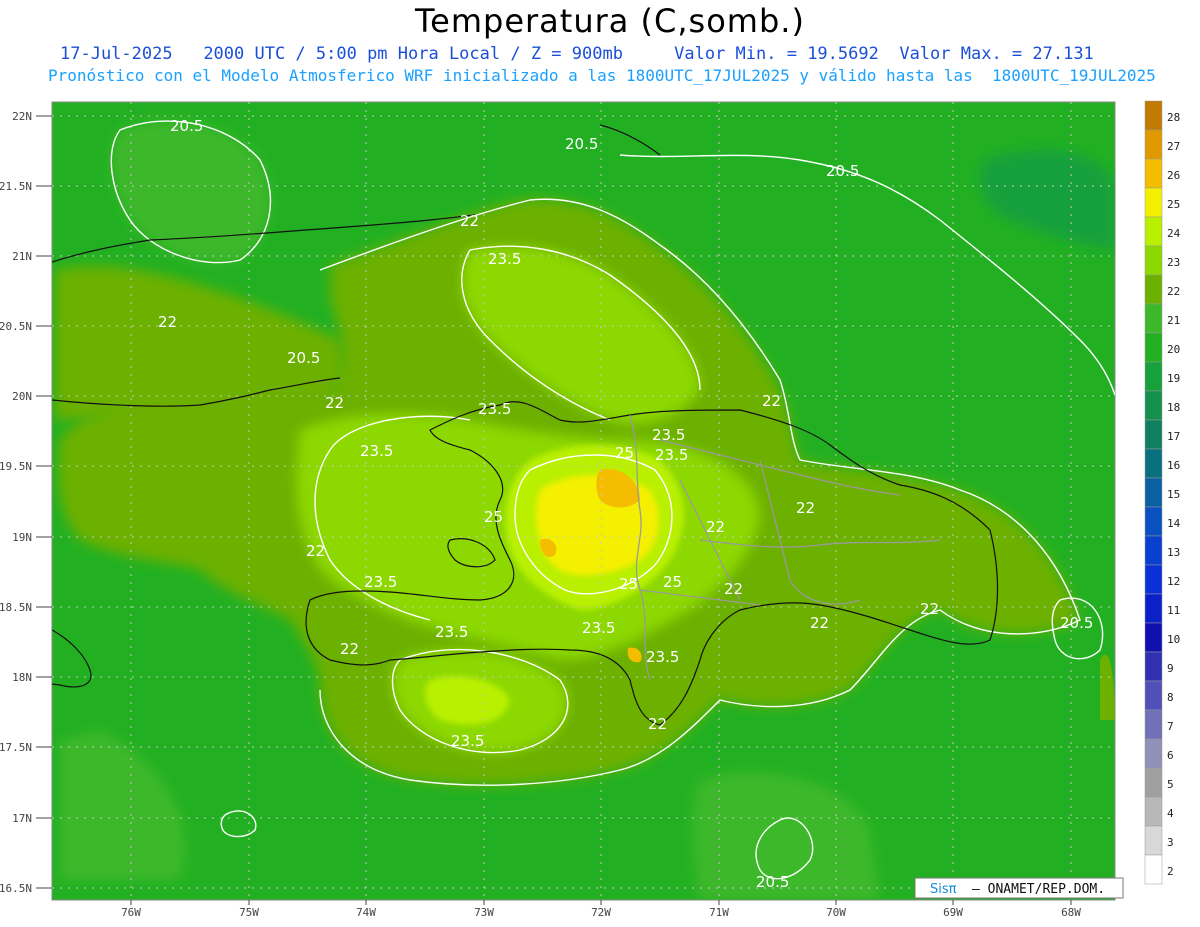  I want to click on lat-label: 21N, so click(22, 256).